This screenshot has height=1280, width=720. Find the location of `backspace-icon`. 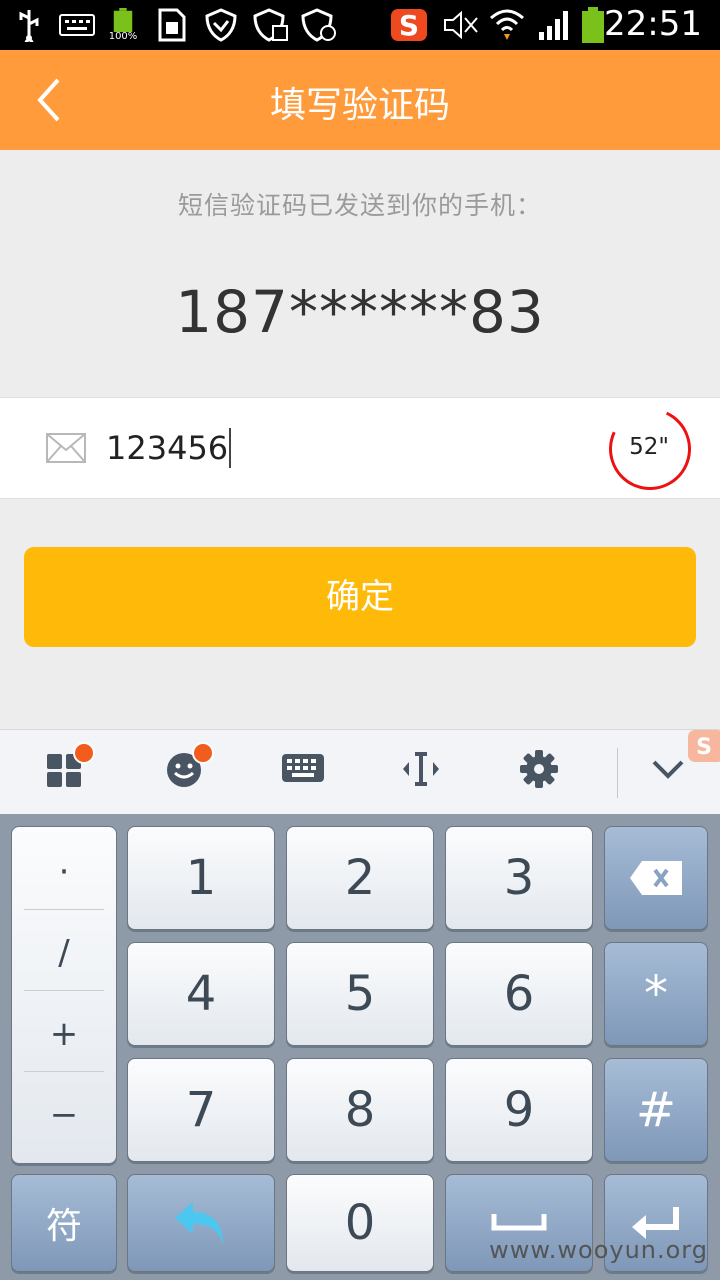

backspace-icon is located at coordinates (656, 878).